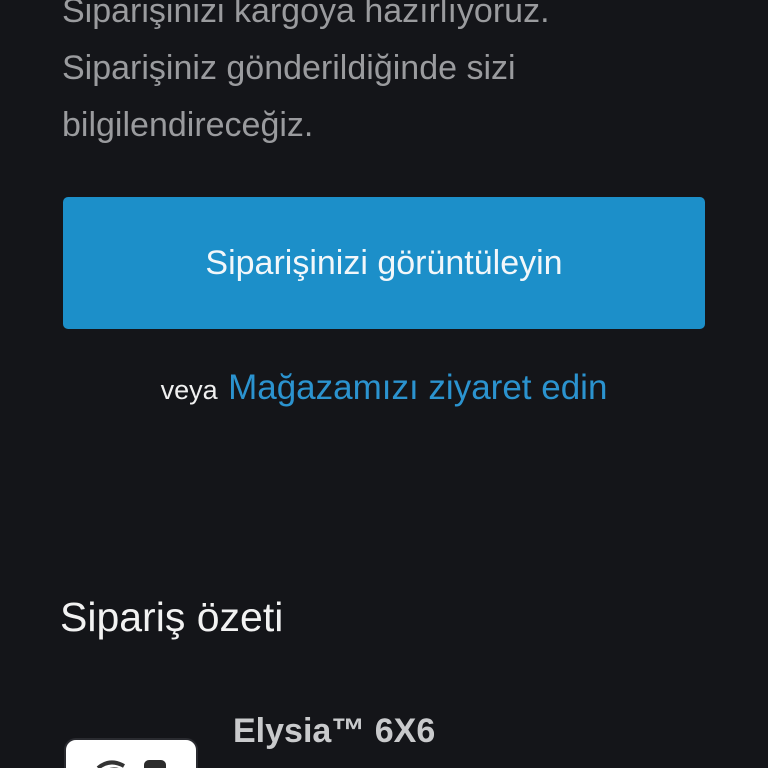  I want to click on confirmation-line: Siparişinizi kargoya hazırlıyoruz., so click(306, 15).